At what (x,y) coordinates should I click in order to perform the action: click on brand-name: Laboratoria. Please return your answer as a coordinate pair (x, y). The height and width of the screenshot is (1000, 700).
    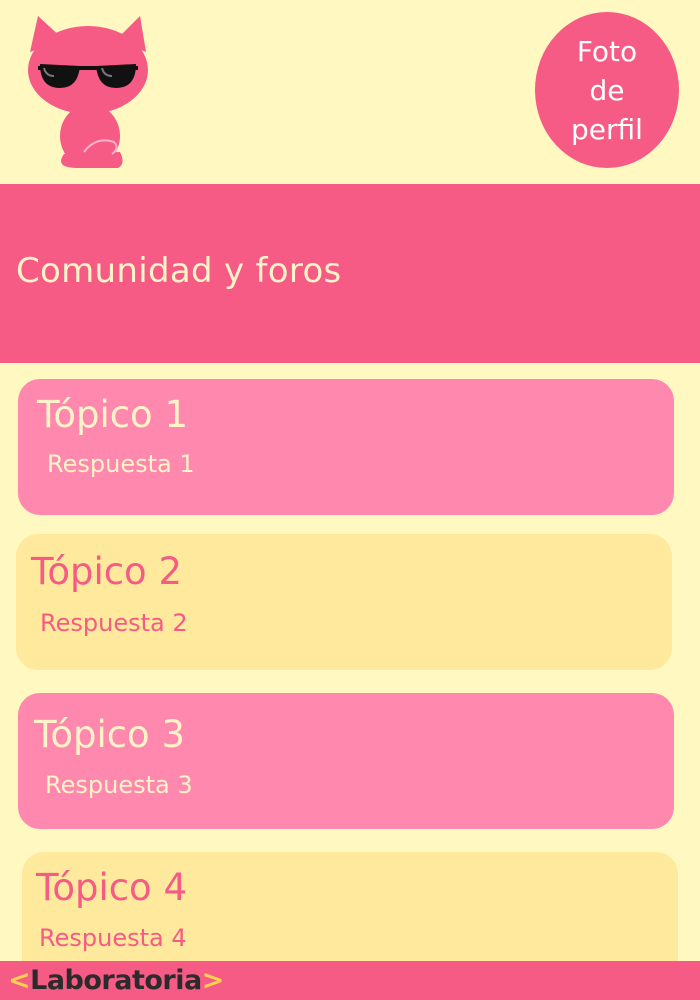
    Looking at the image, I should click on (116, 980).